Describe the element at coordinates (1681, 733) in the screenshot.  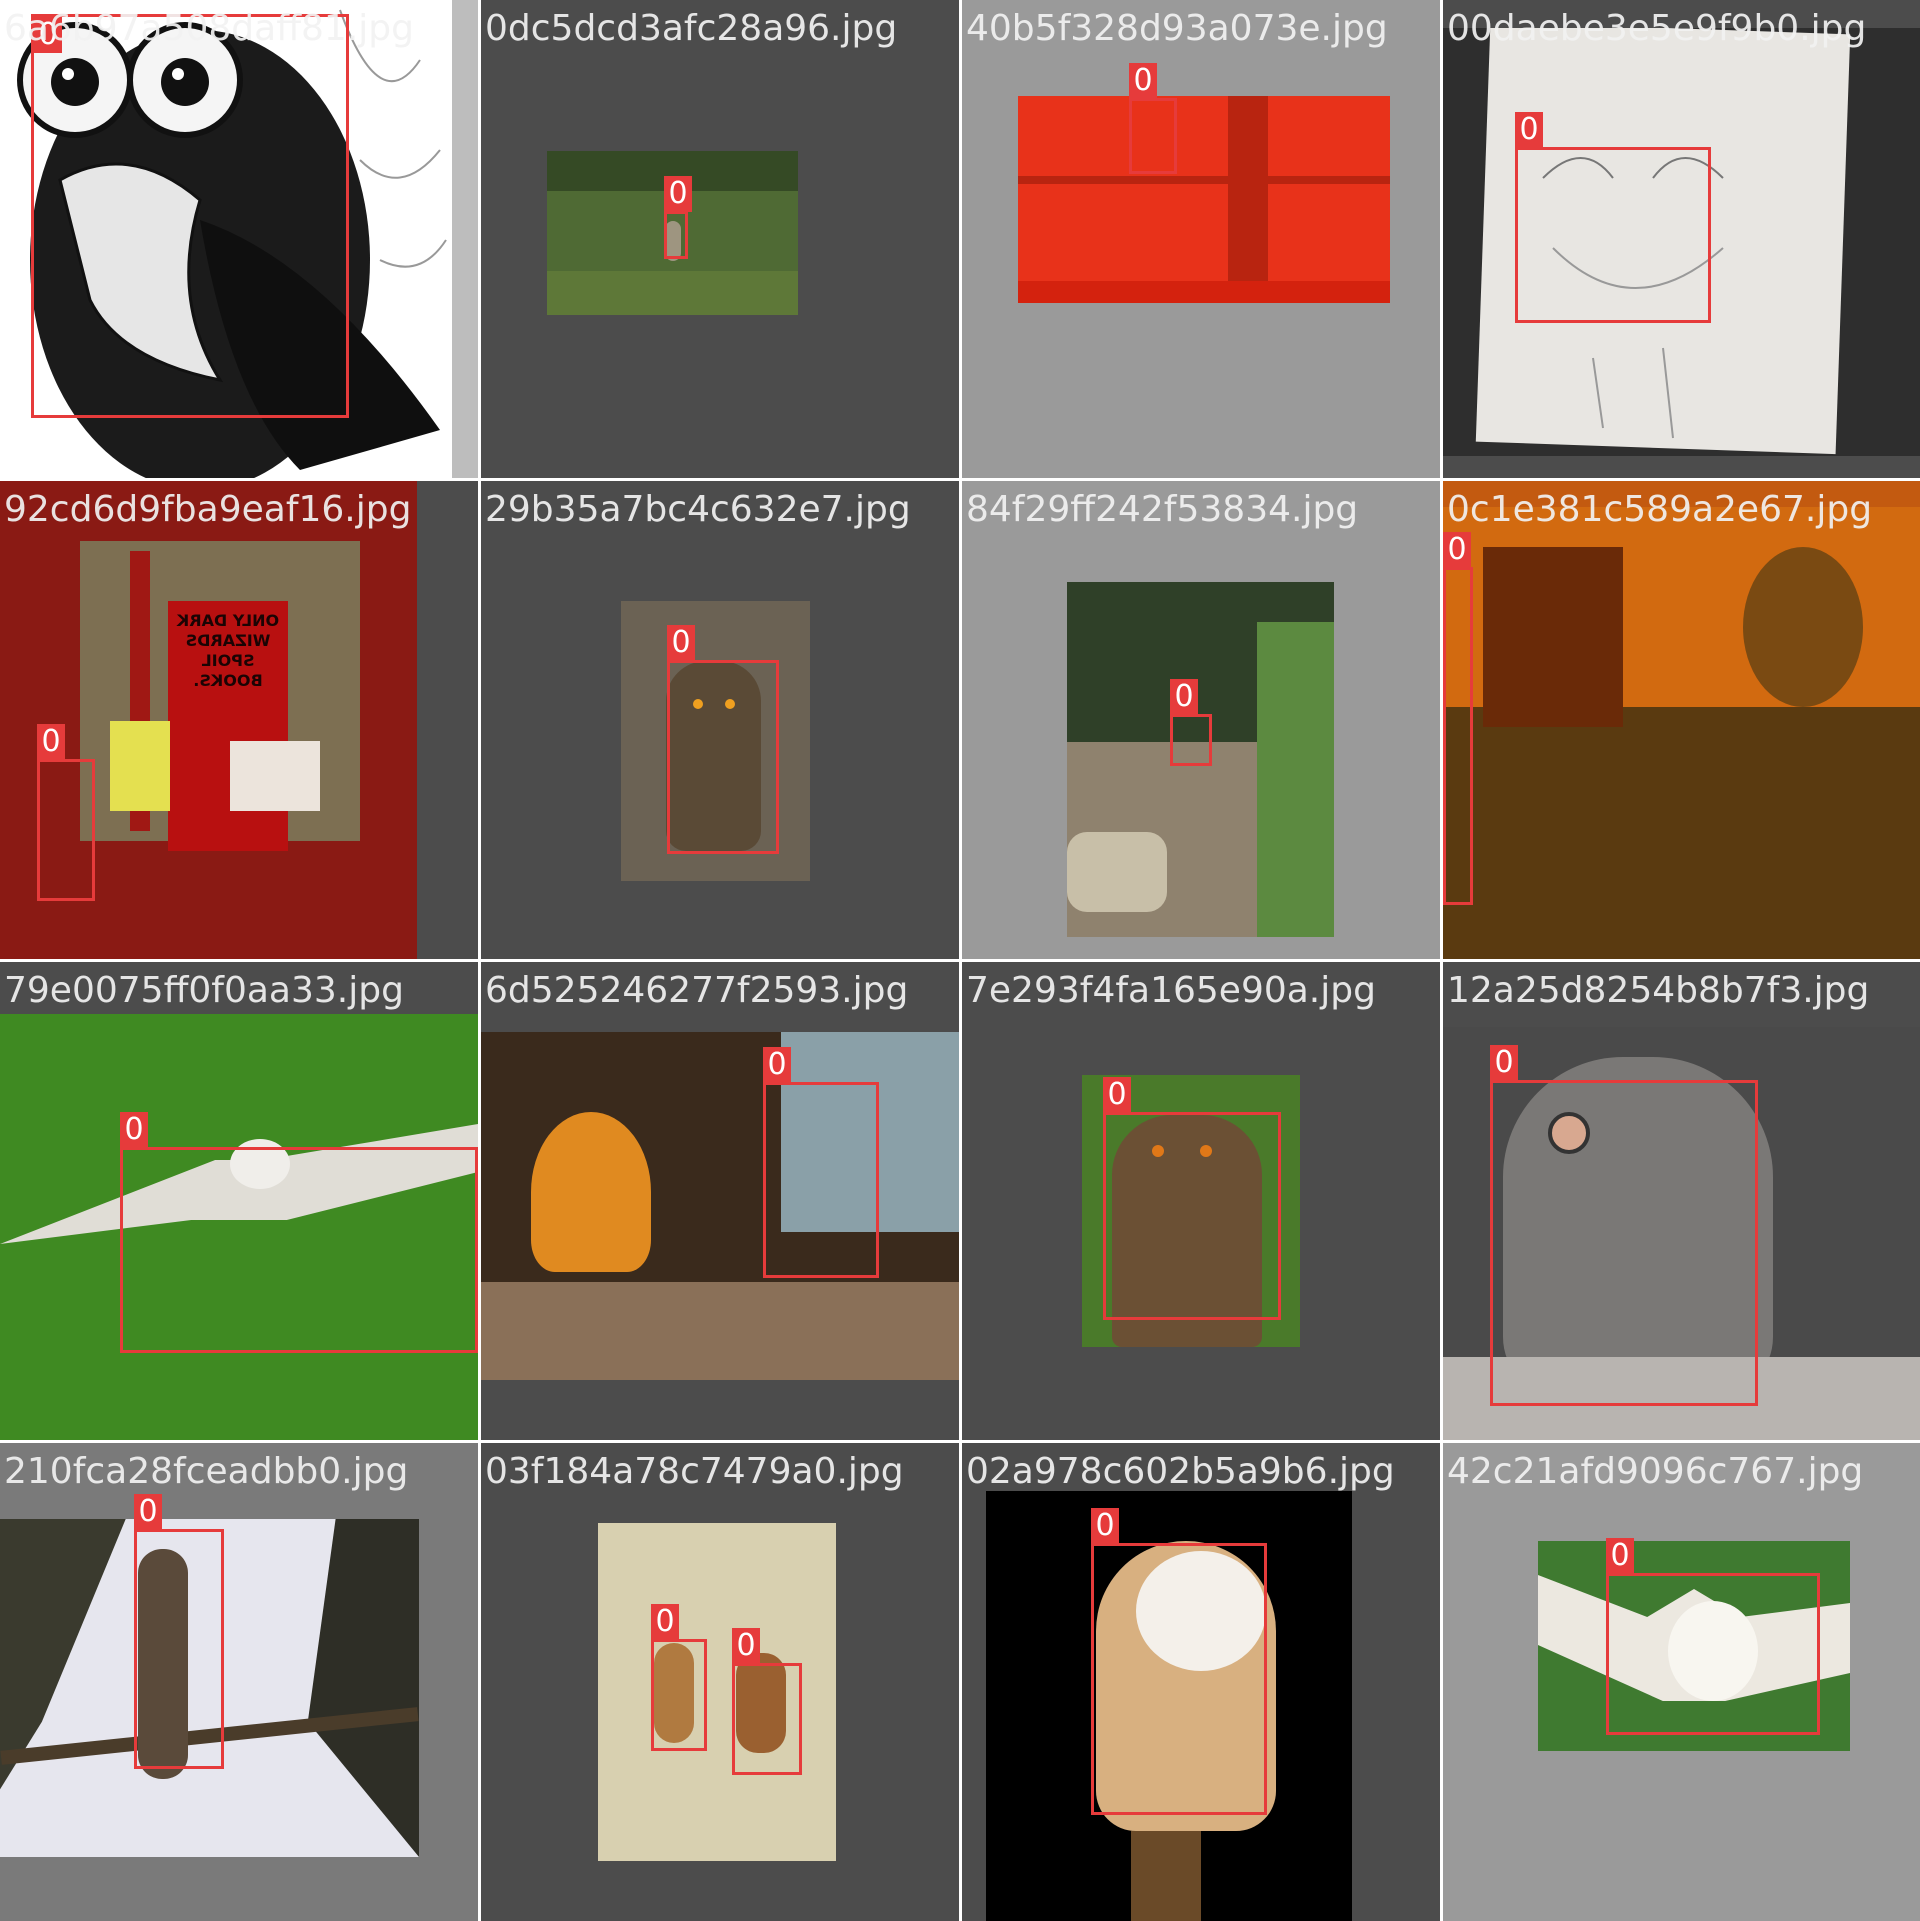
I see `tile-8-image` at that location.